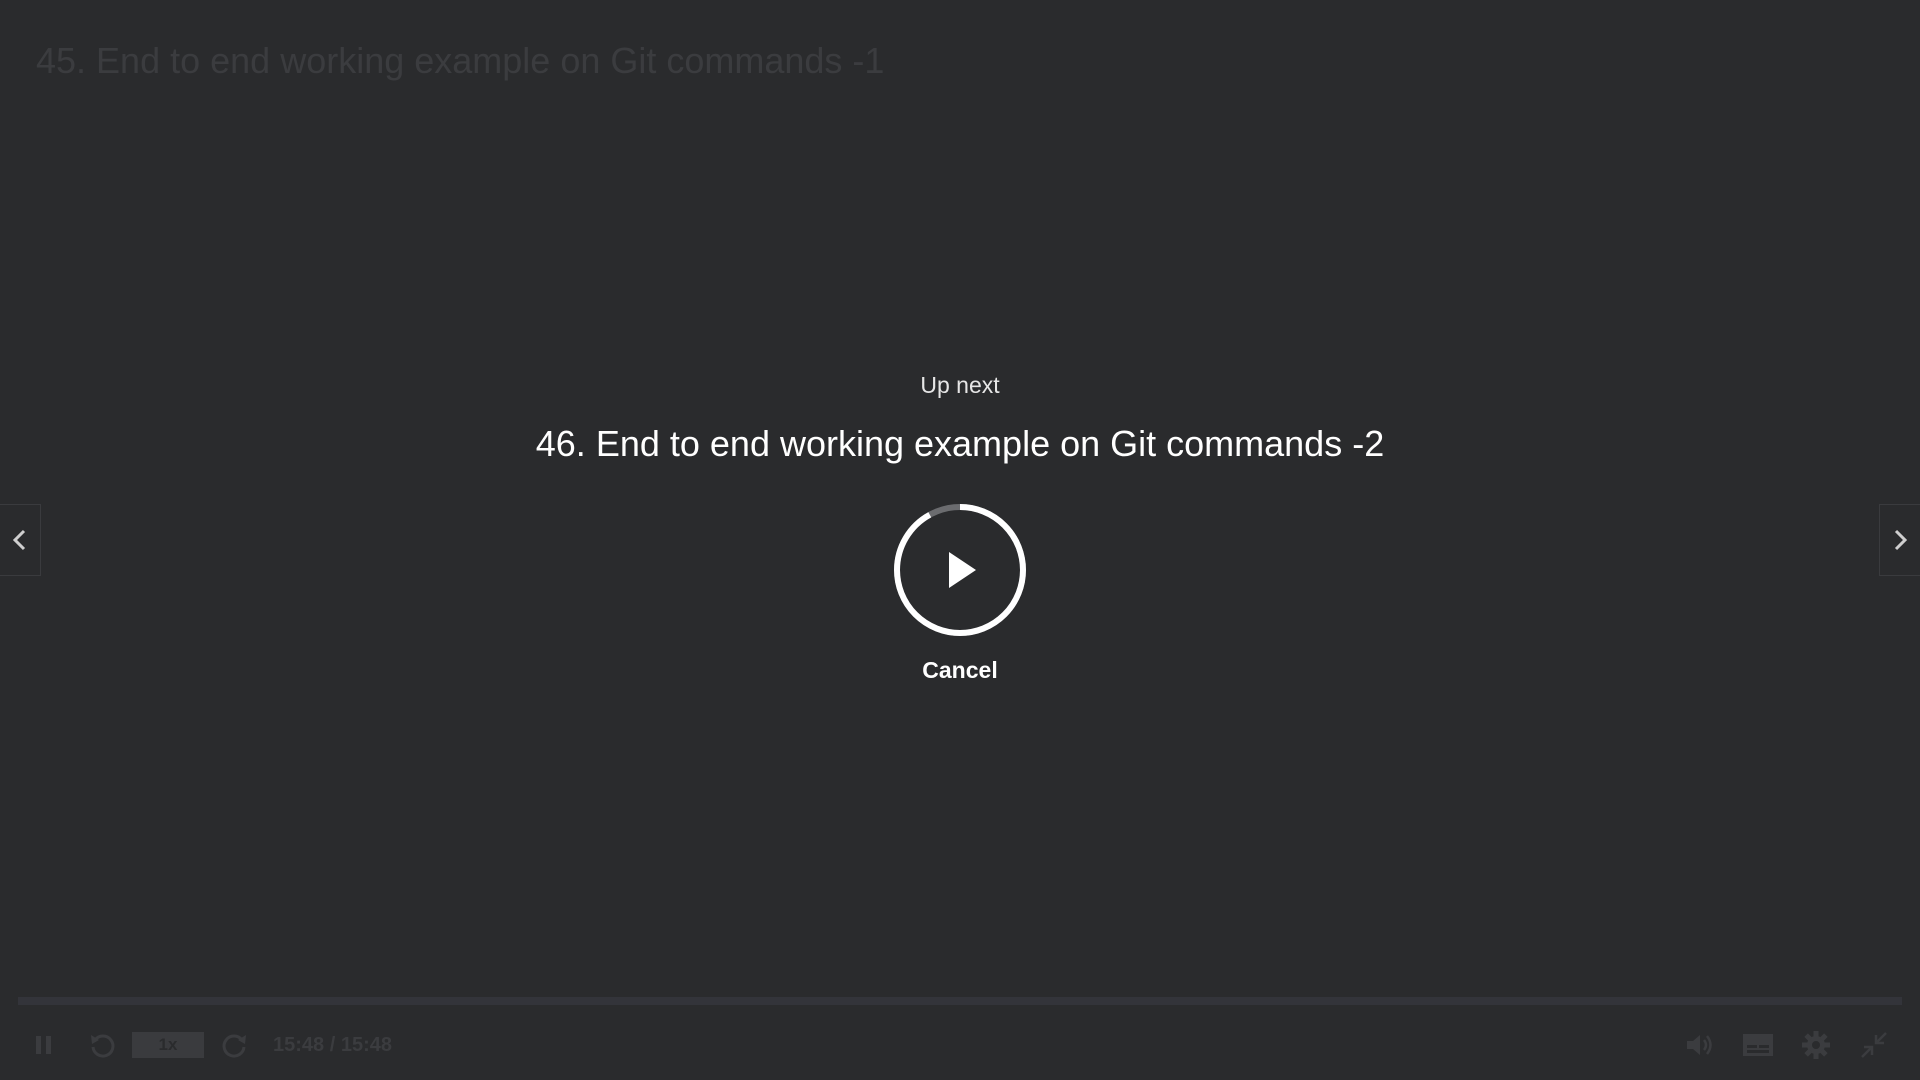  Describe the element at coordinates (960, 1045) in the screenshot. I see `control-bar: 1x 15:48 / 15:48` at that location.